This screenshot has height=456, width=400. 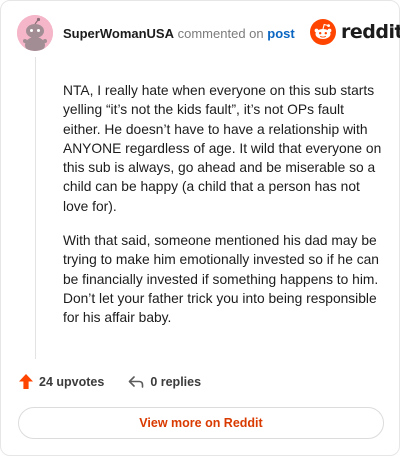 What do you see at coordinates (280, 33) in the screenshot?
I see `post-link: post` at bounding box center [280, 33].